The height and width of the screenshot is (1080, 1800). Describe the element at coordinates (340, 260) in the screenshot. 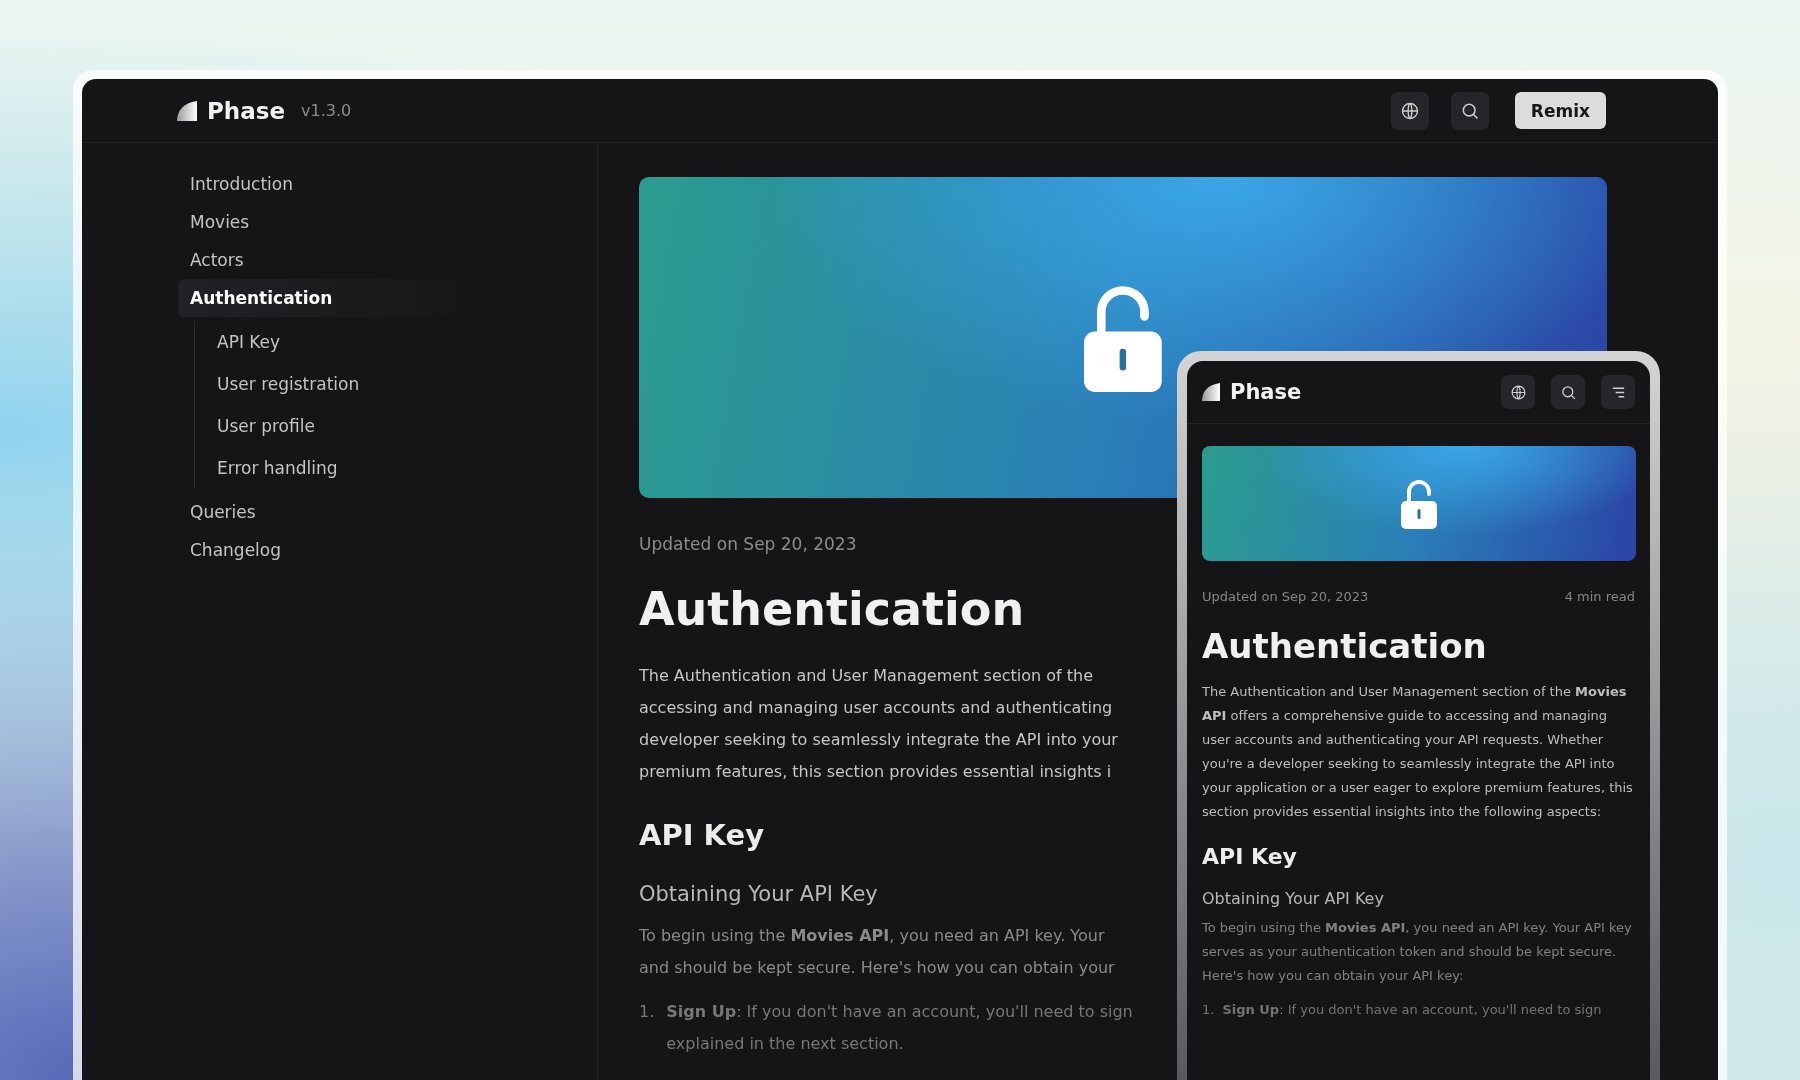

I see `sidebar-item: Actors` at that location.